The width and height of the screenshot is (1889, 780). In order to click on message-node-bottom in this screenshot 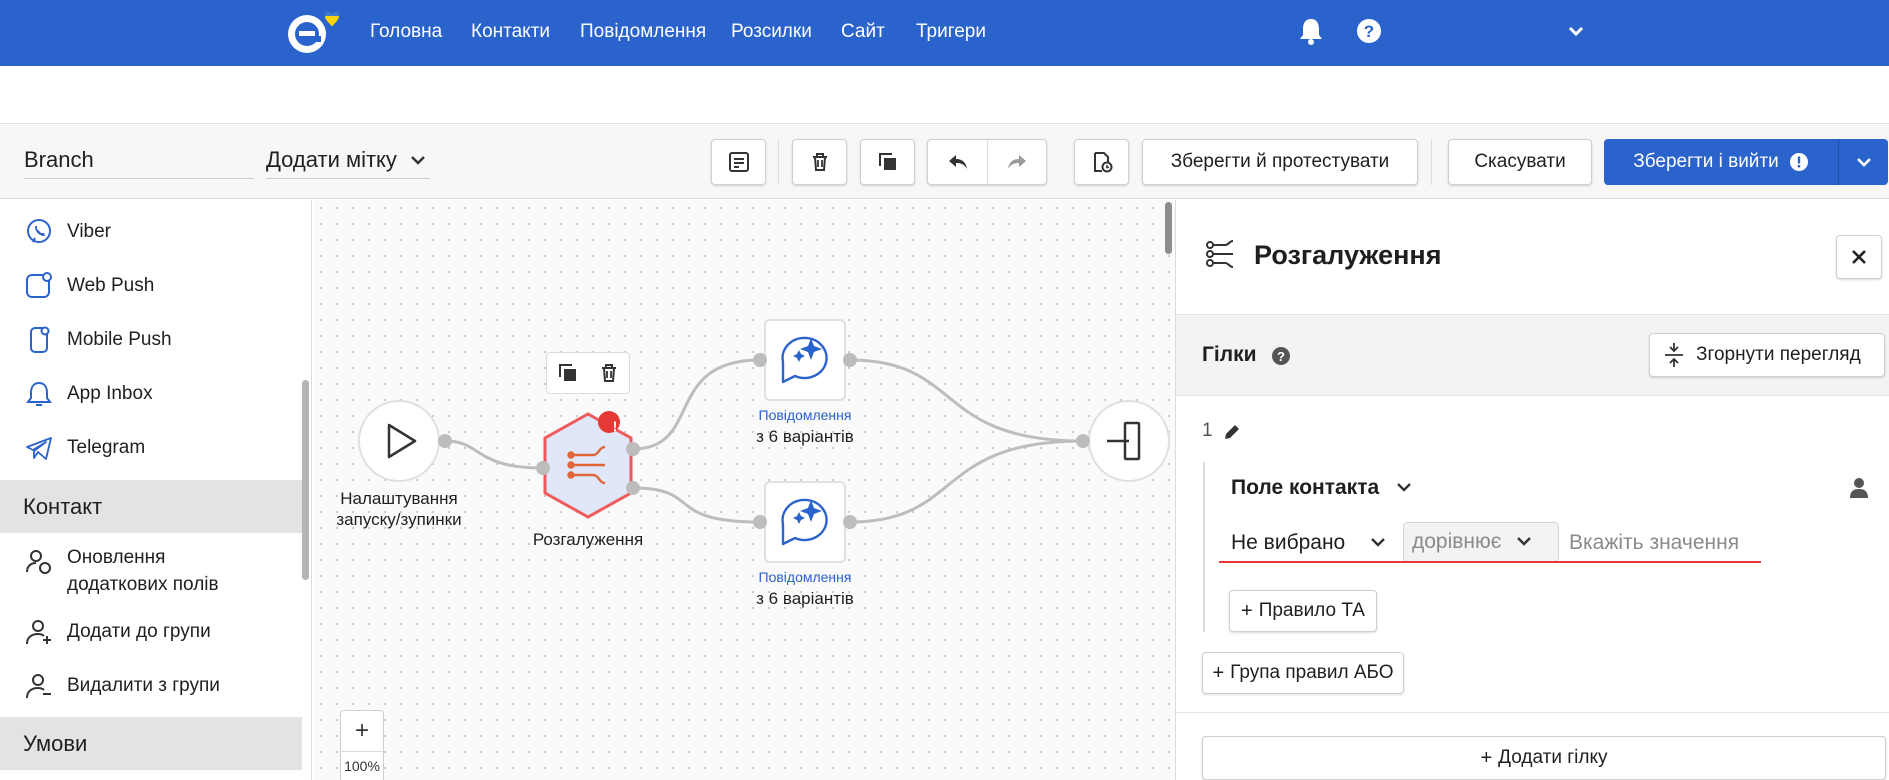, I will do `click(805, 522)`.